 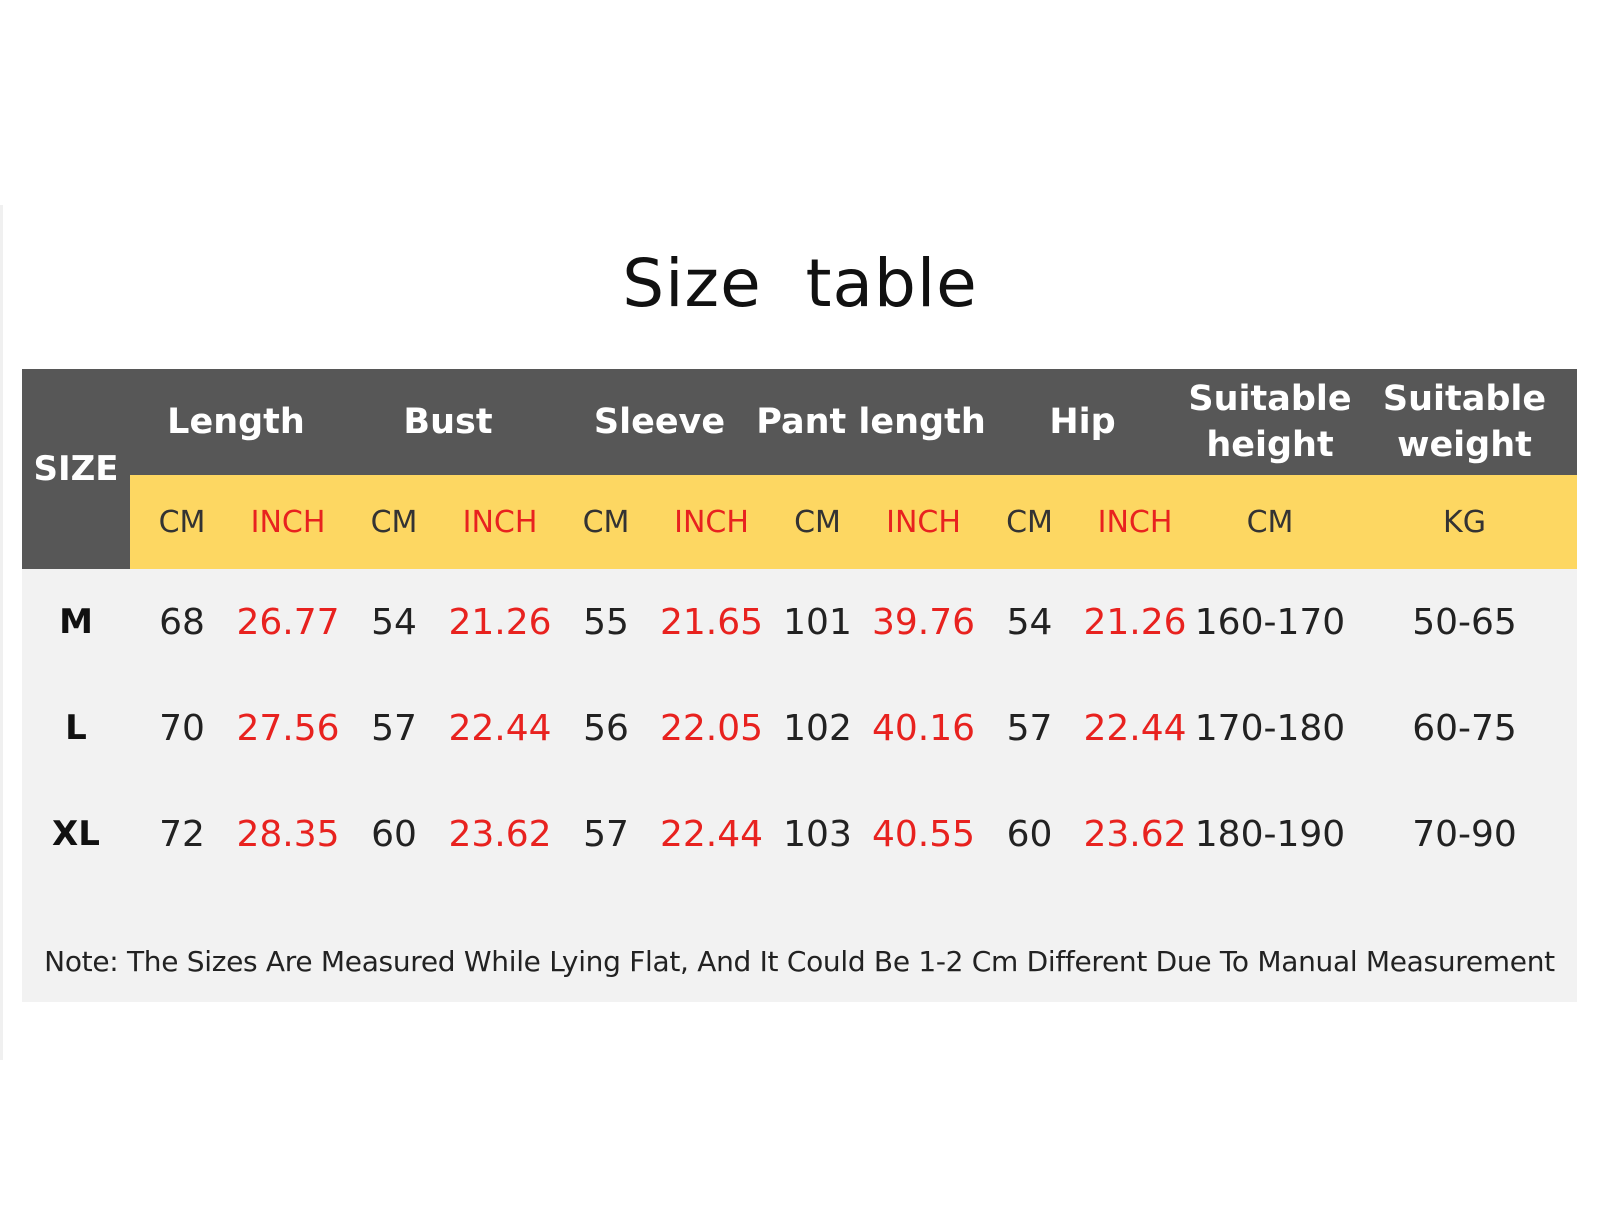 I want to click on table-cell: 102, so click(x=817, y=728).